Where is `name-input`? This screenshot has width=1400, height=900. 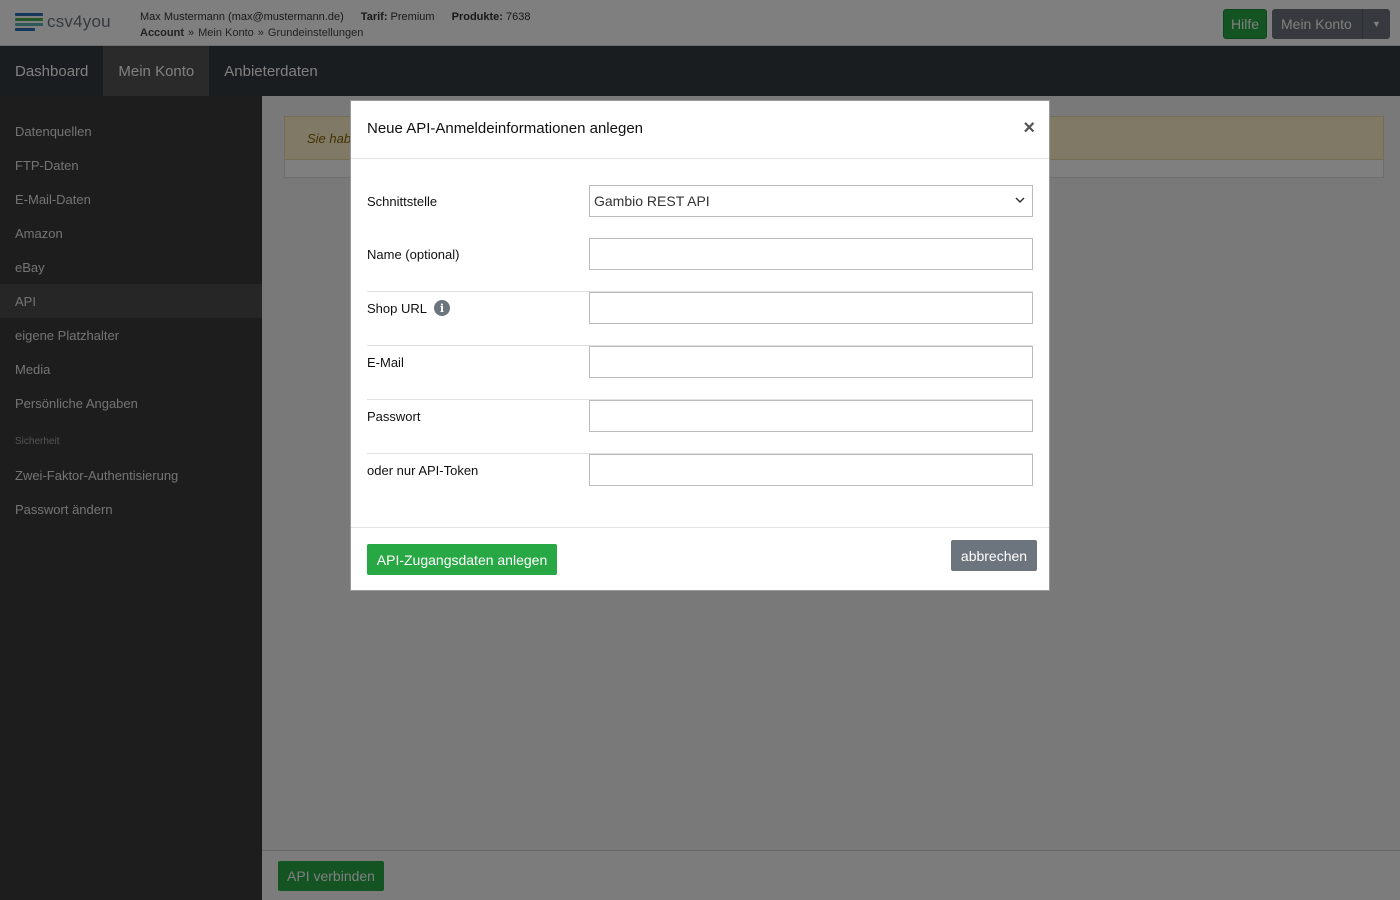
name-input is located at coordinates (811, 254).